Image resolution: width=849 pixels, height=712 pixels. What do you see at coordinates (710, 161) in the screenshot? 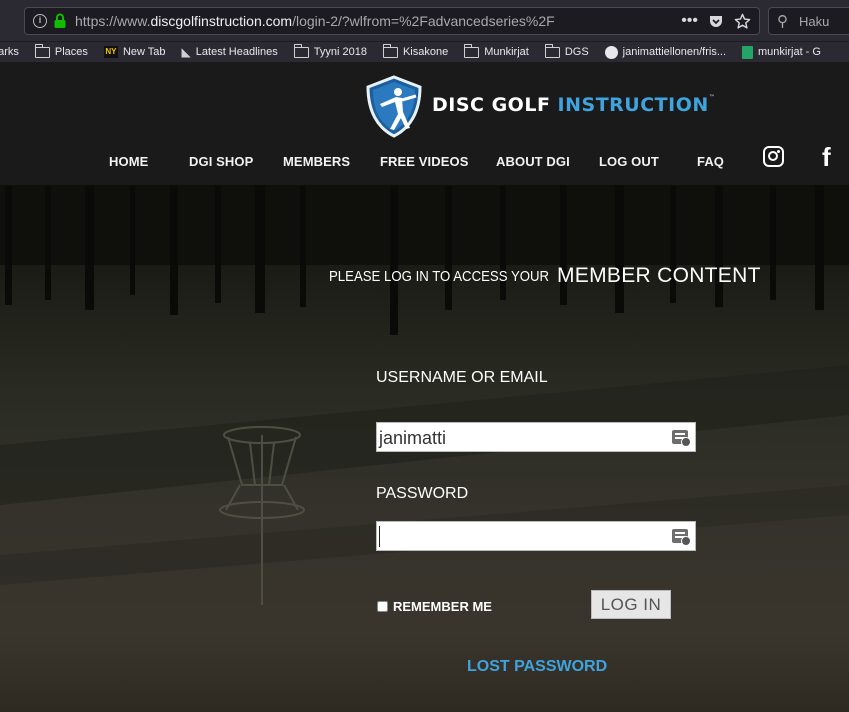
I see `nav-faq: FAQ` at bounding box center [710, 161].